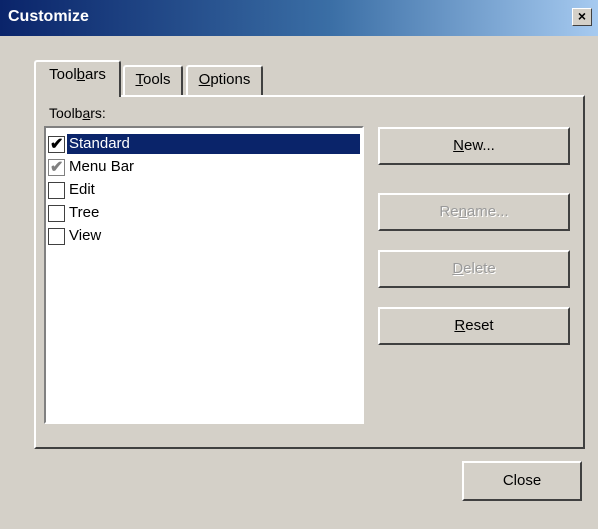 This screenshot has height=529, width=598. Describe the element at coordinates (66, 113) in the screenshot. I see `label-part: Toolb` at that location.